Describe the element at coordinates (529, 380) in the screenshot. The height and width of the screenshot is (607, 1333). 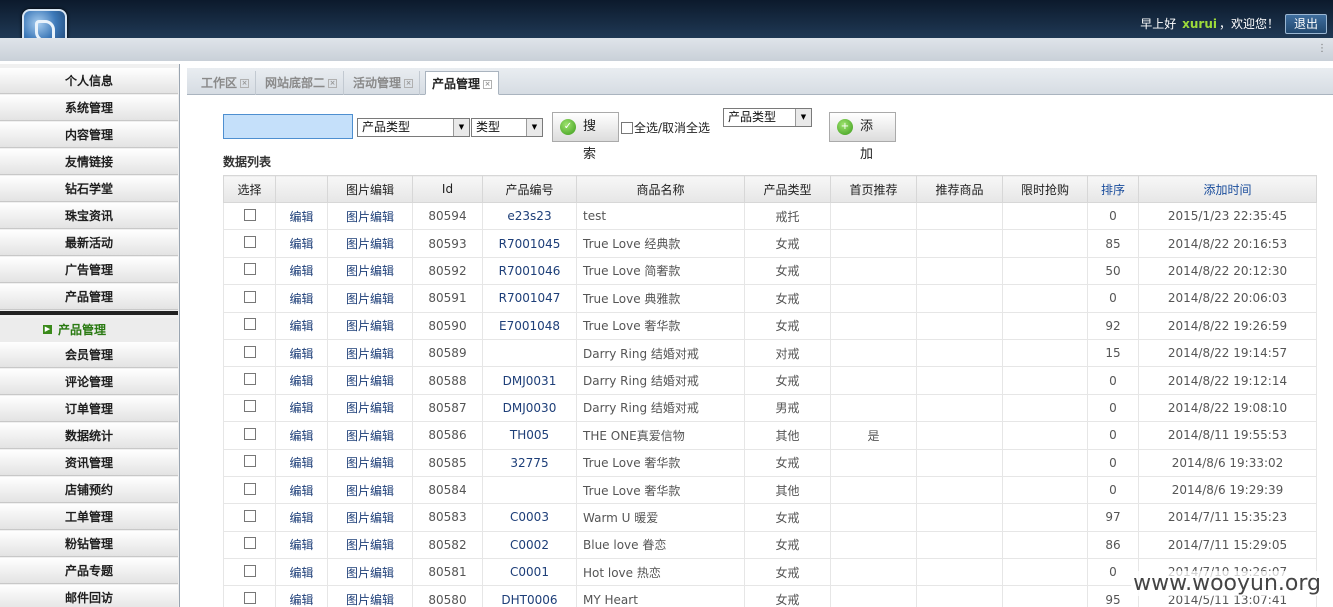
I see `product-code-cell: DMJ0031` at that location.